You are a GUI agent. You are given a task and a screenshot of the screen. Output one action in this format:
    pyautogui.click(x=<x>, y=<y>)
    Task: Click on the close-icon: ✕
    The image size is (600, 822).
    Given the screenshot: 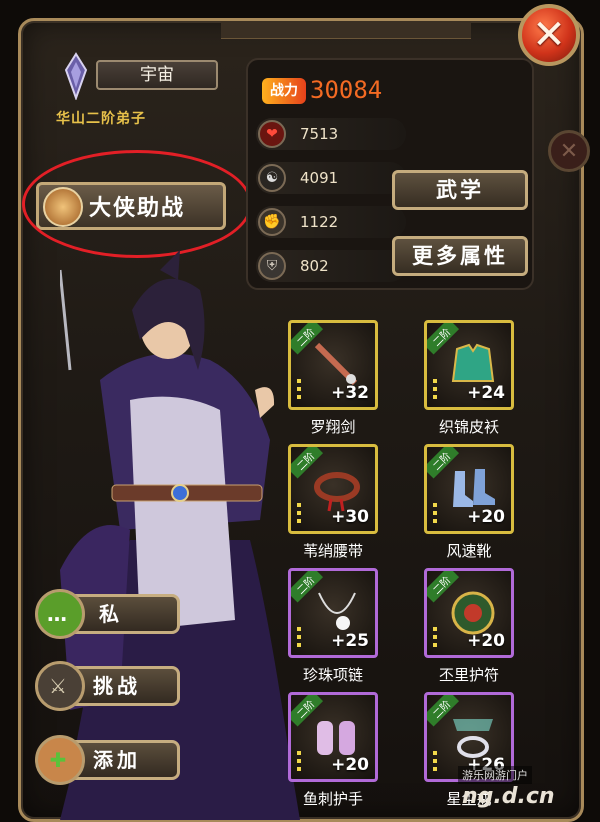 What is the action you would take?
    pyautogui.click(x=549, y=35)
    